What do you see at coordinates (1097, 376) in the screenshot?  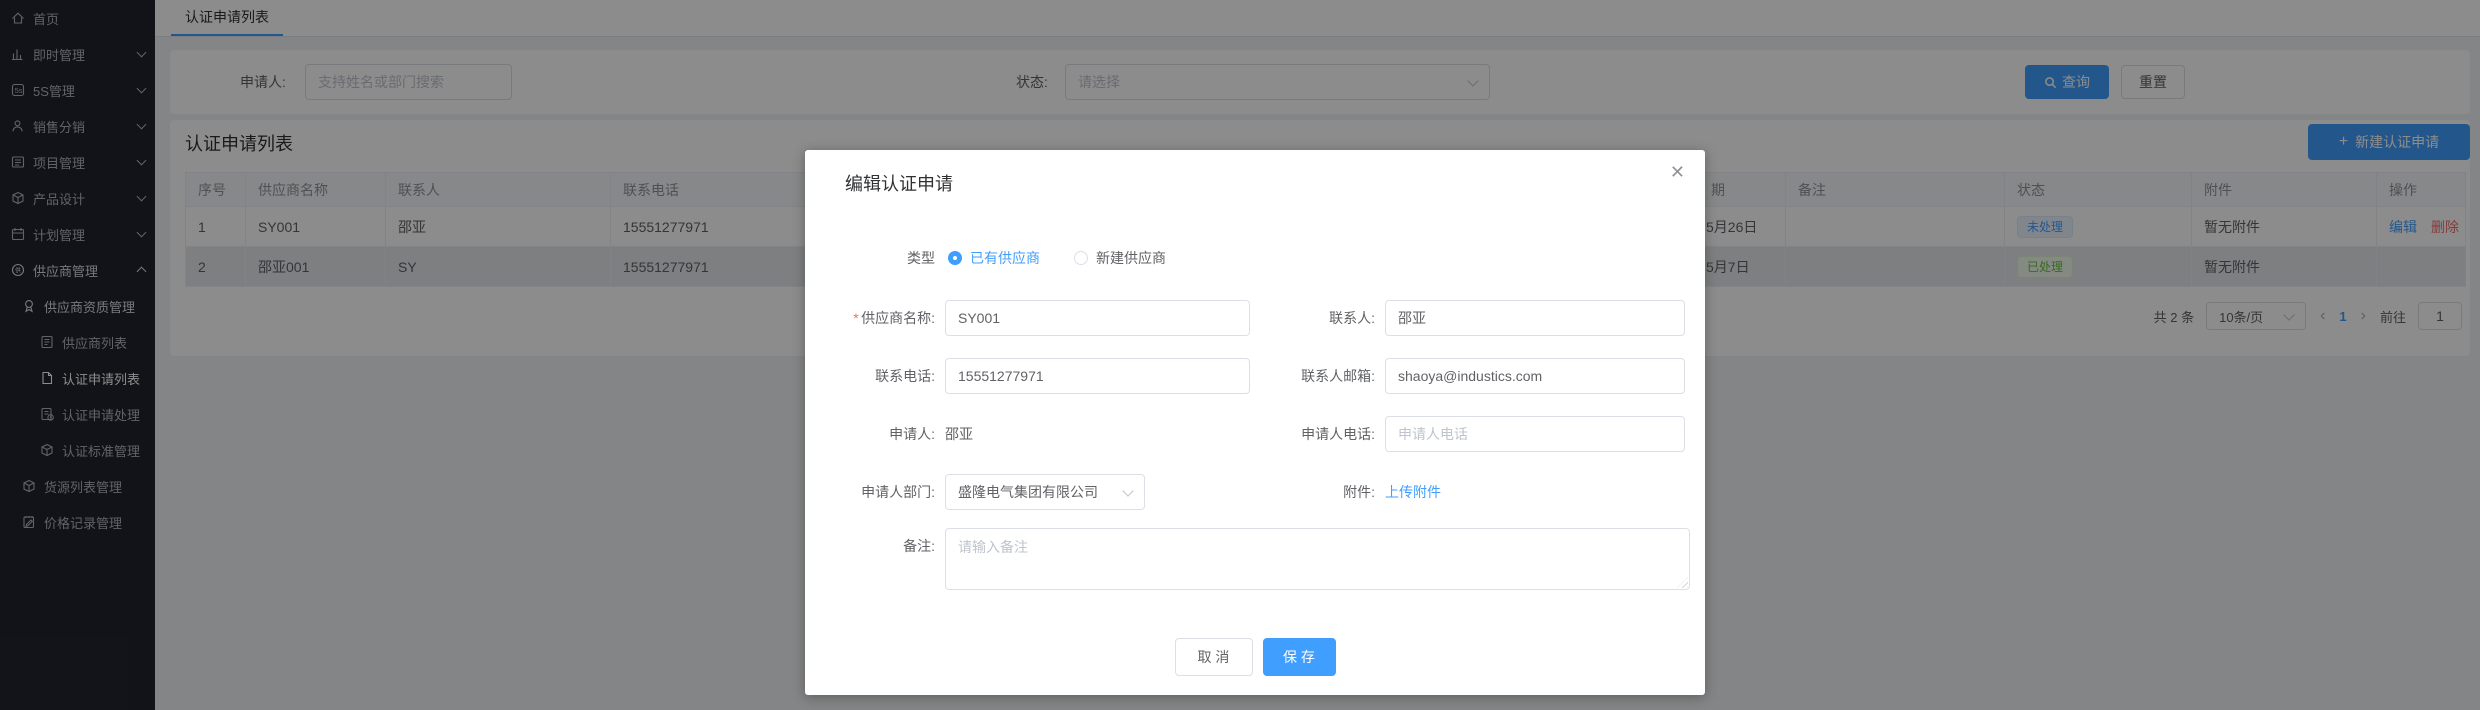 I see `phone-input` at bounding box center [1097, 376].